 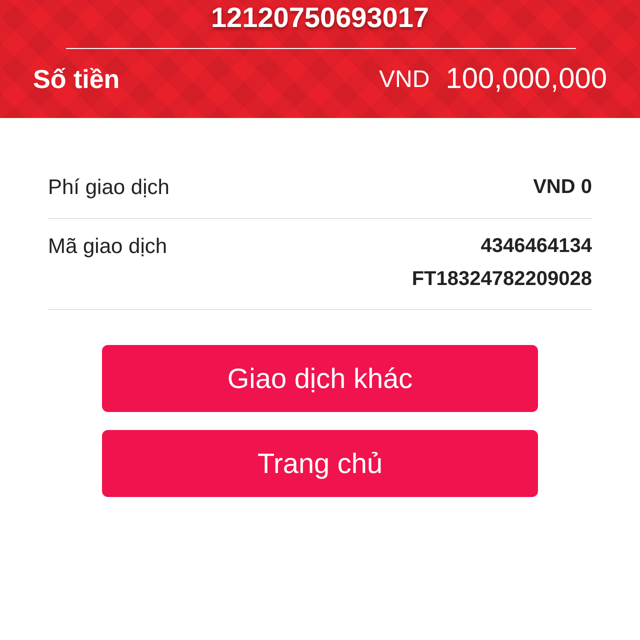 What do you see at coordinates (536, 246) in the screenshot?
I see `detail-value: 4346464134` at bounding box center [536, 246].